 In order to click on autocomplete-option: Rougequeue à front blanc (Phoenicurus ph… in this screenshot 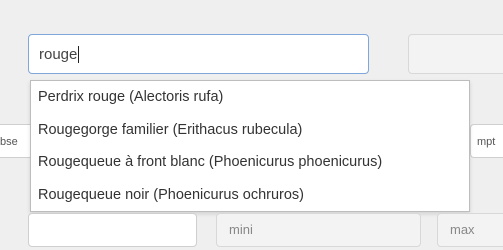, I will do `click(250, 162)`.